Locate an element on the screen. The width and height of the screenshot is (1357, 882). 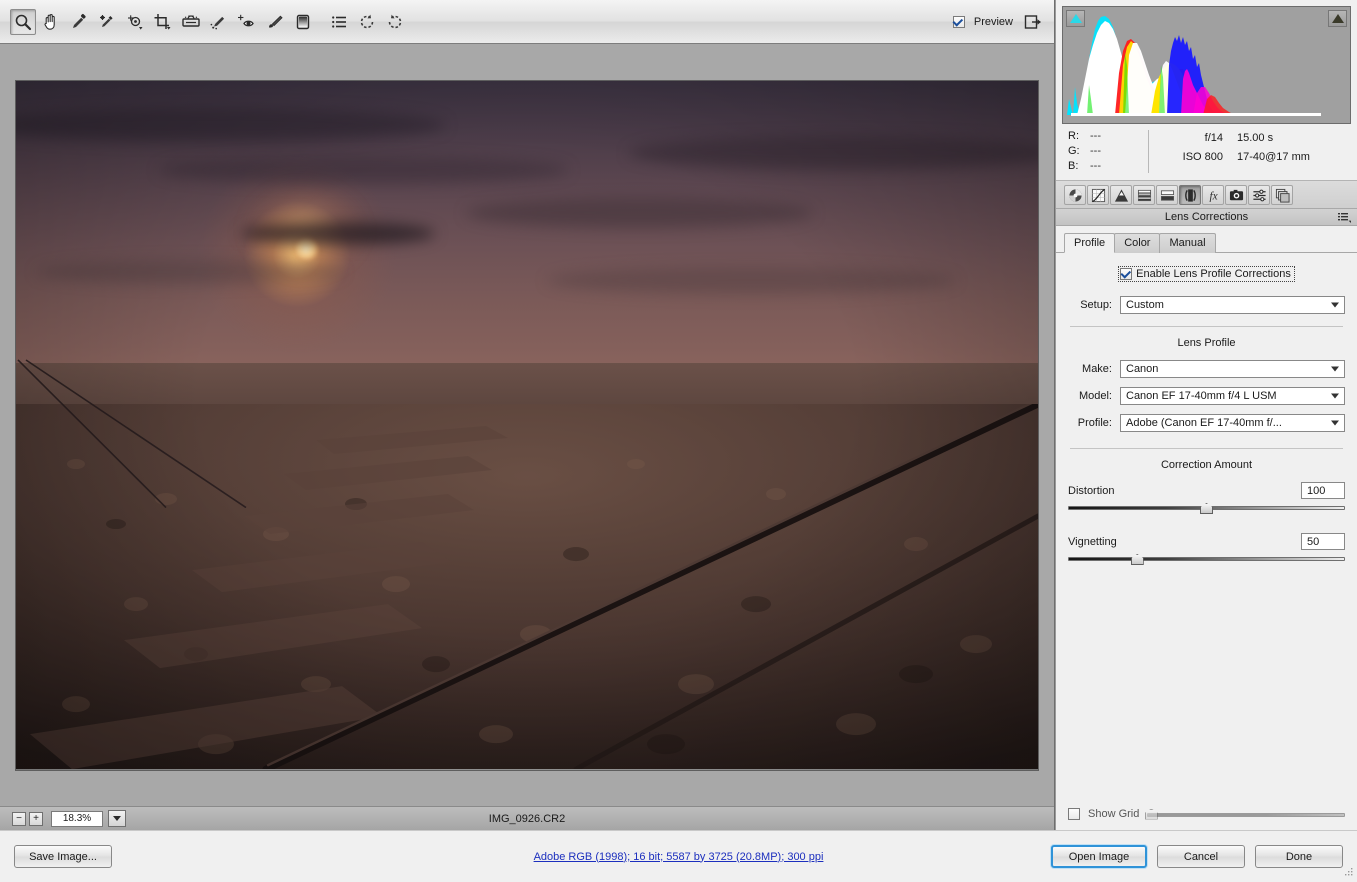
vignetting-slider-head: Vignetting 50 is located at coordinates (1206, 541).